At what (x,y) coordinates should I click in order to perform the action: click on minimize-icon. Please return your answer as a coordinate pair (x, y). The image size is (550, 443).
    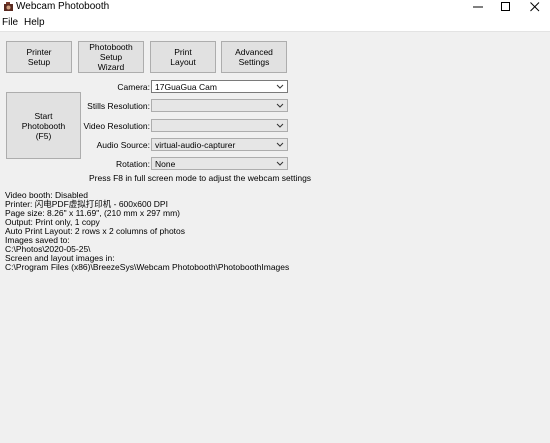
    Looking at the image, I should click on (478, 7).